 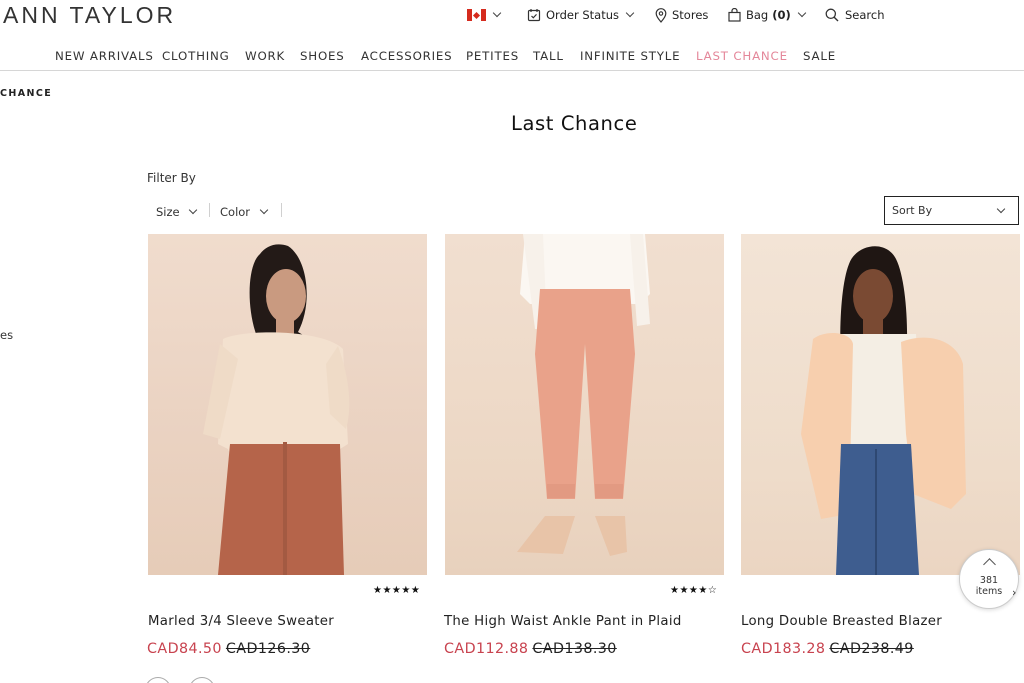 I want to click on order-status-label: Order Status, so click(x=582, y=15).